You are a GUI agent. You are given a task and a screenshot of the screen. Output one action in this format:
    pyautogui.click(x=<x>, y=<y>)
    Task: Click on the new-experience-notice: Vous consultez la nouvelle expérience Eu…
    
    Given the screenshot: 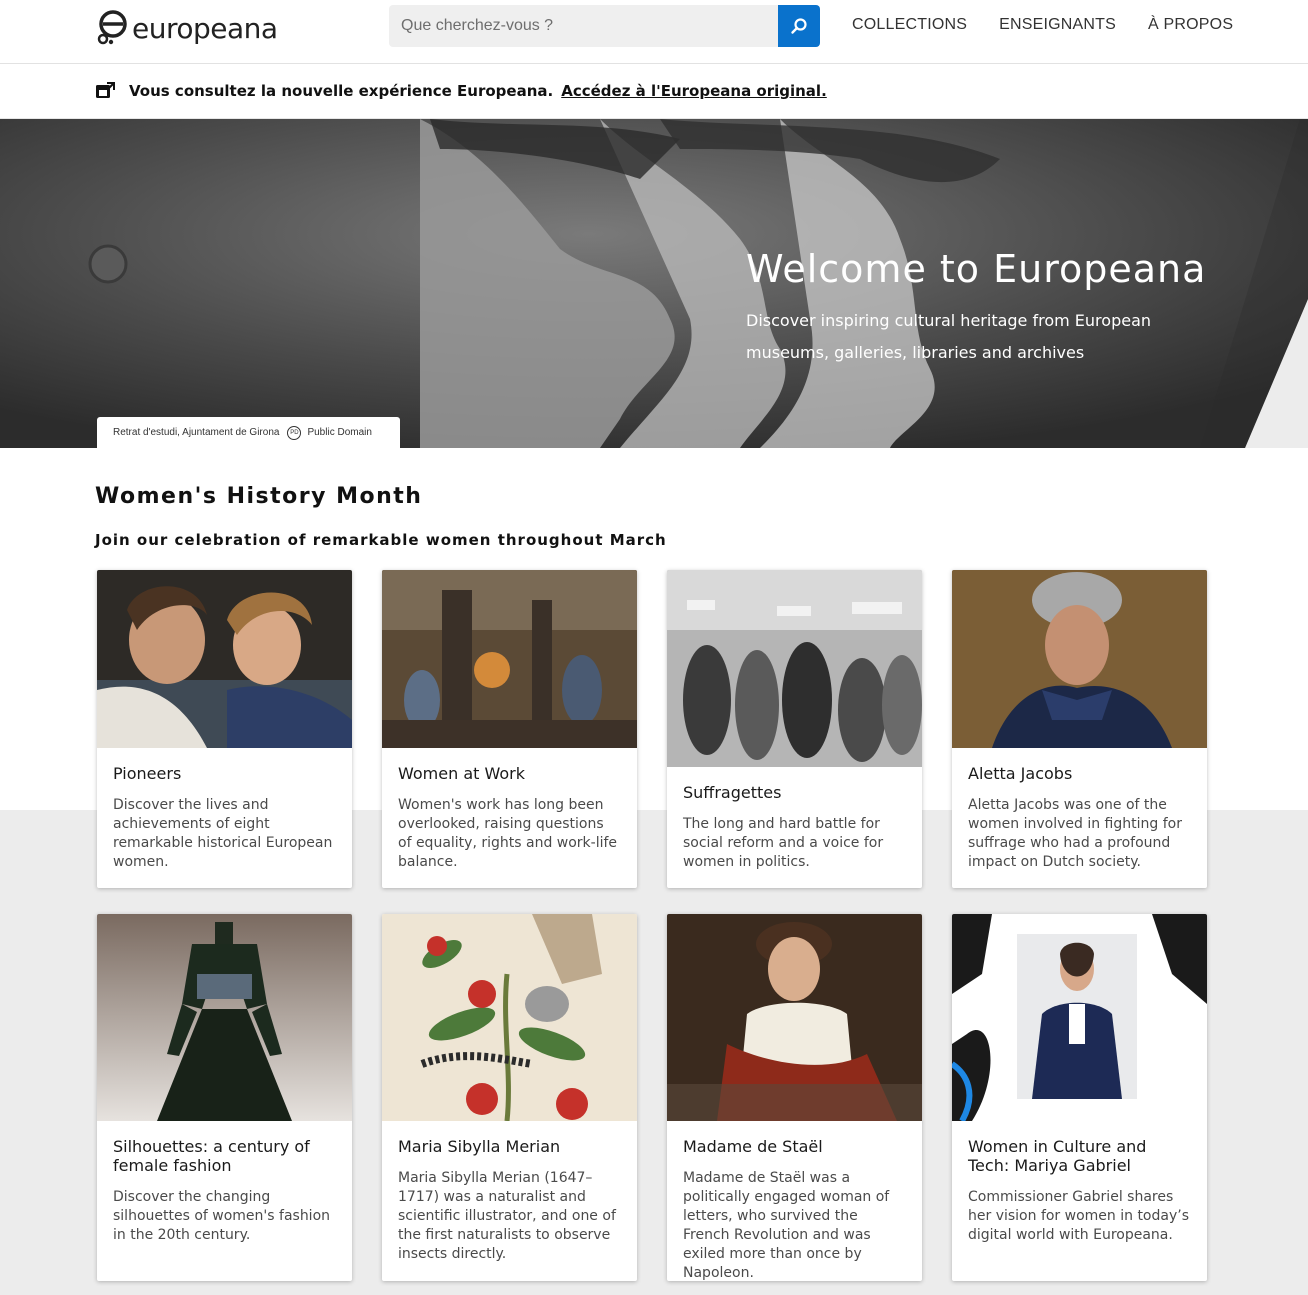 What is the action you would take?
    pyautogui.click(x=654, y=91)
    